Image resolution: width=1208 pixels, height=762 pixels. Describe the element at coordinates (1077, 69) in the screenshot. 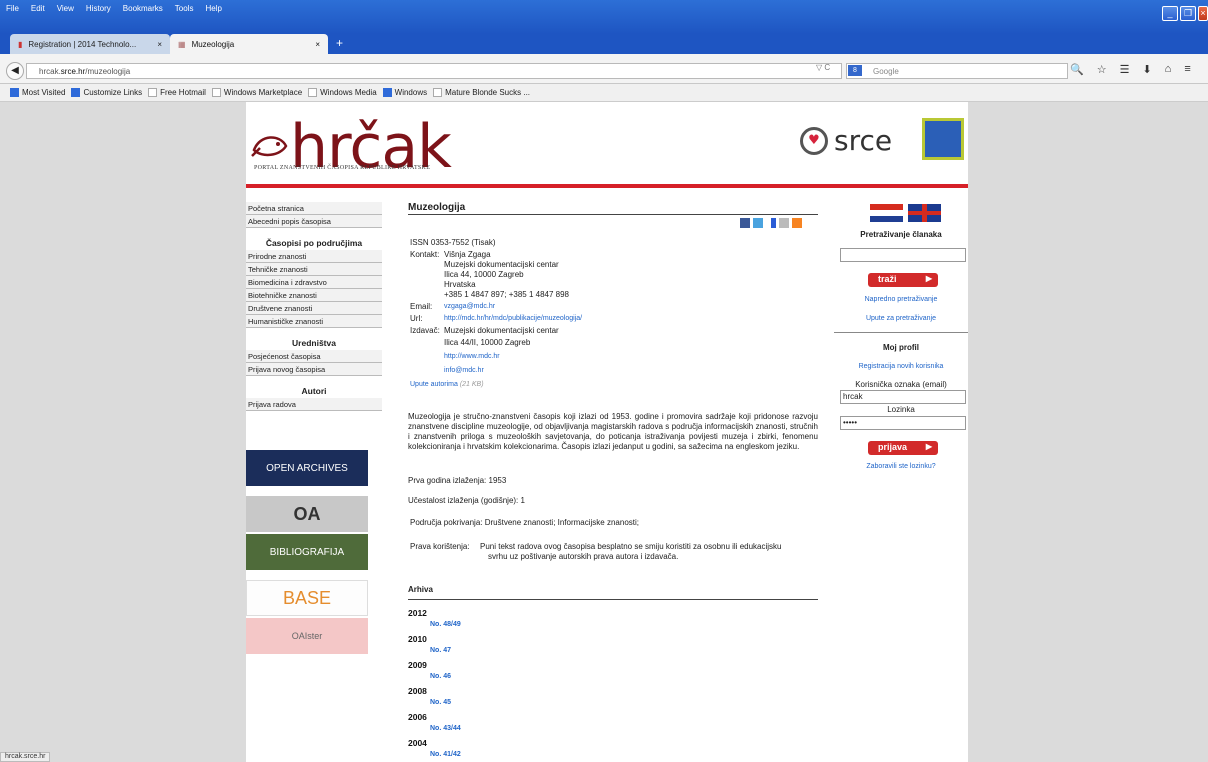

I see `search-icon: 🔍` at that location.